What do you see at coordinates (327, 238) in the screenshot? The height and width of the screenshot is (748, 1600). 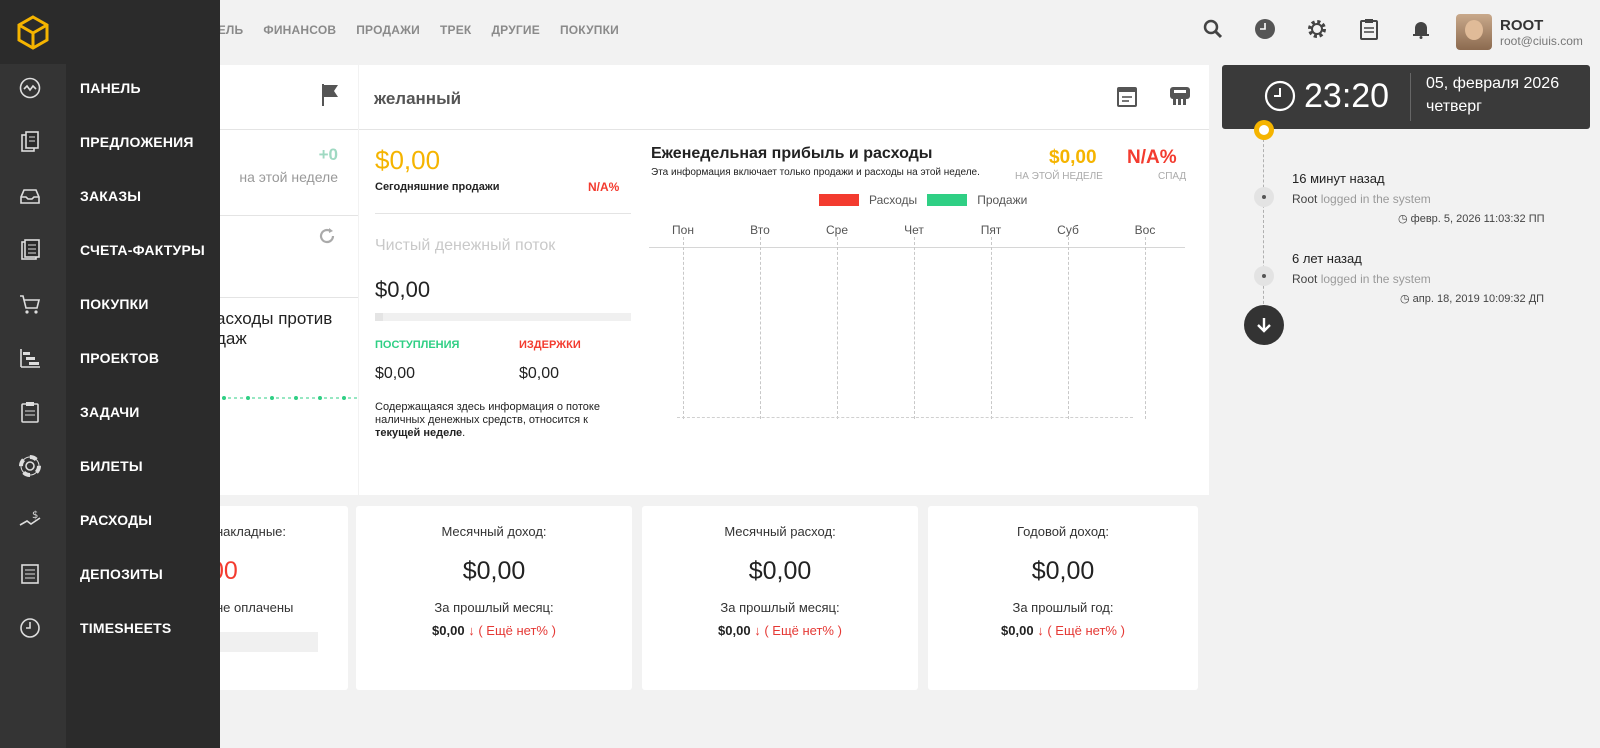 I see `refresh-icon` at bounding box center [327, 238].